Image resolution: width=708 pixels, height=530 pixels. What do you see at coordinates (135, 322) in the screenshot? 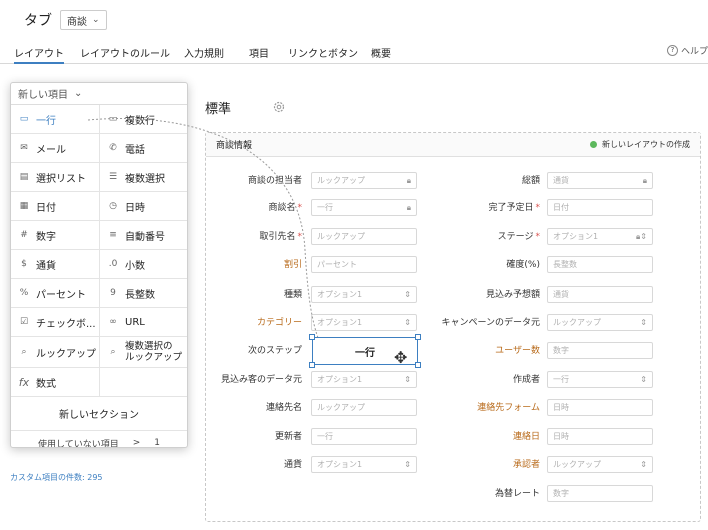
I see `palette-item-label: URL` at bounding box center [135, 322].